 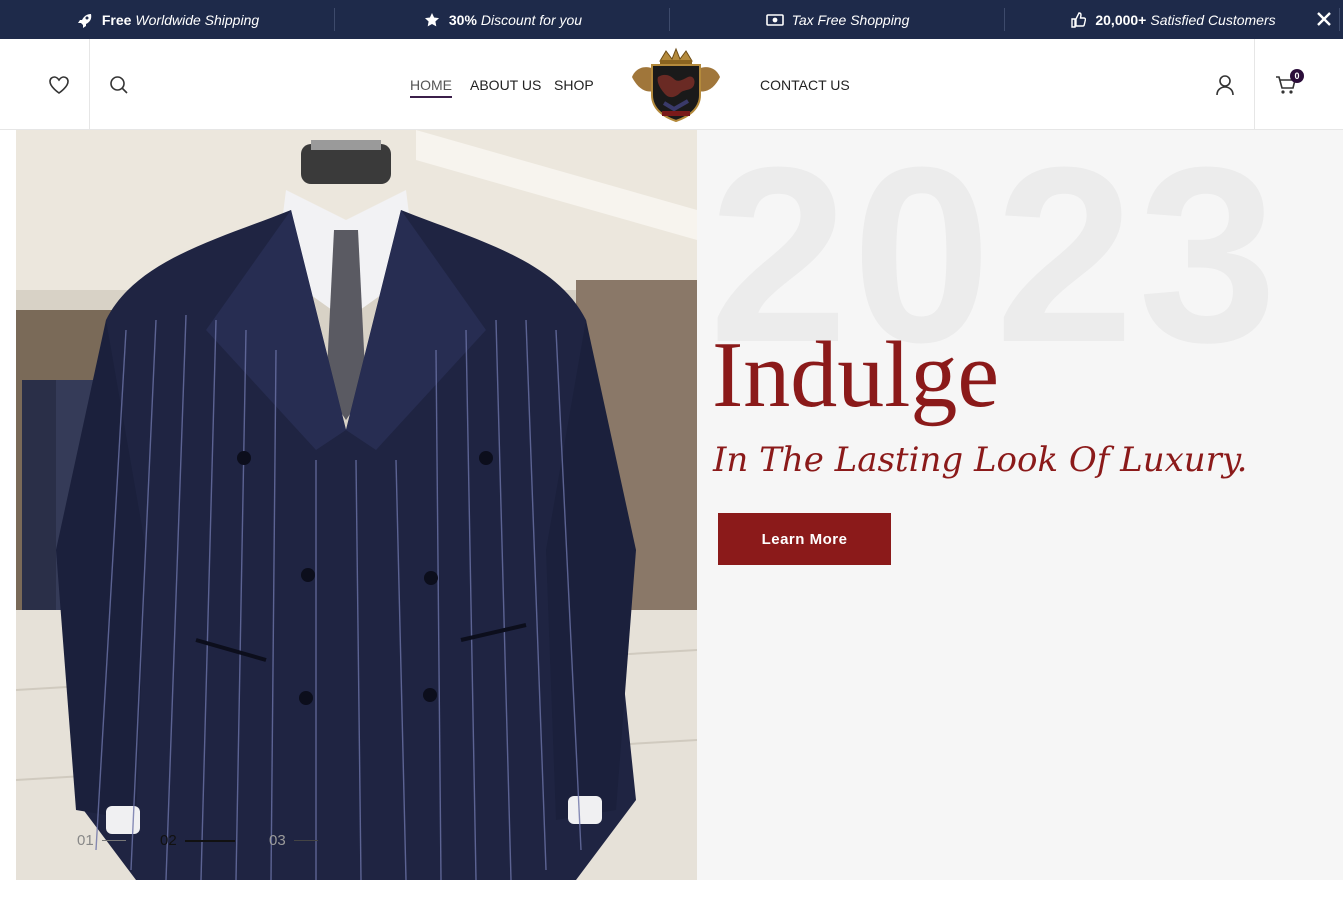 I want to click on main-nav: HOME, so click(x=431, y=84).